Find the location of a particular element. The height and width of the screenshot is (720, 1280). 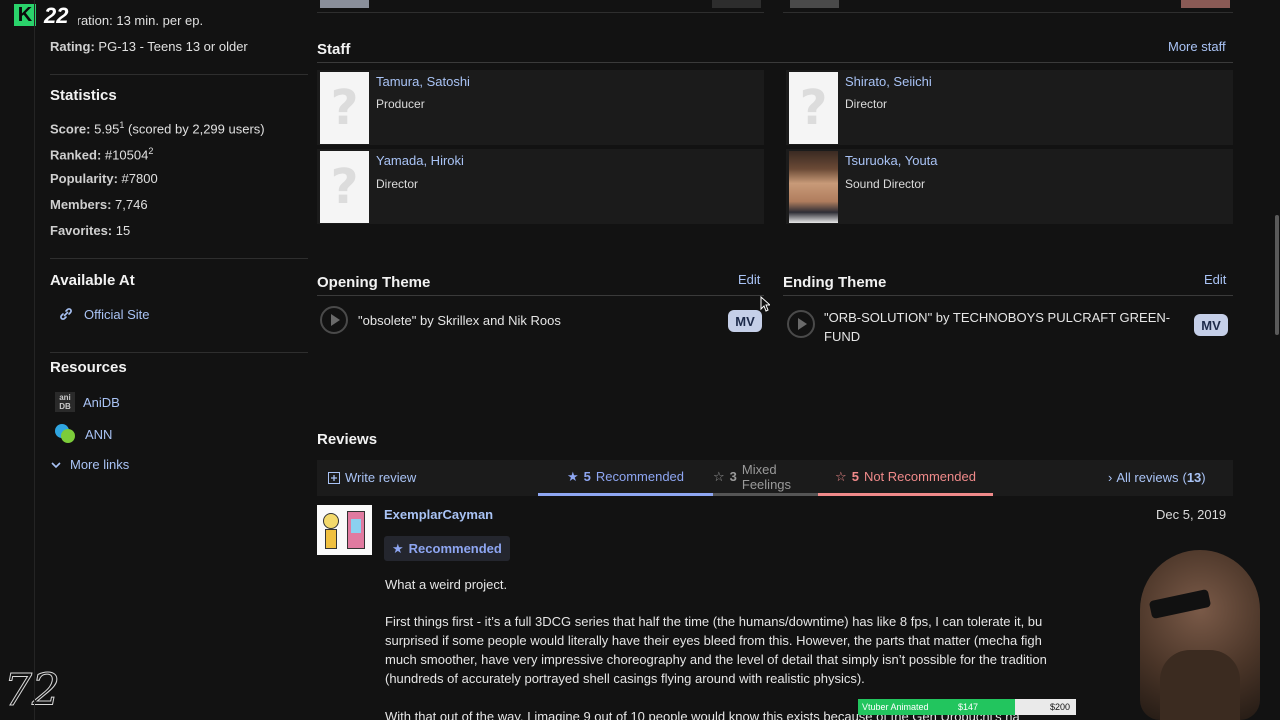

all-reviews-link: › All reviews (13) is located at coordinates (1157, 477).